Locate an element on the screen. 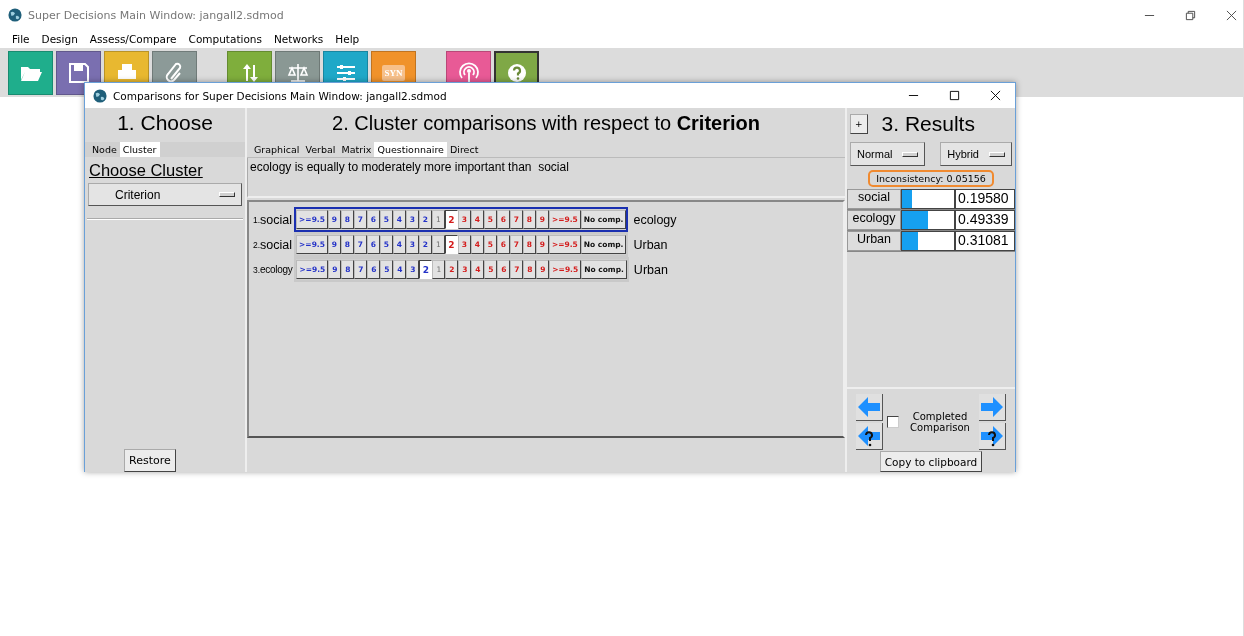  menu-item: Help is located at coordinates (347, 38).